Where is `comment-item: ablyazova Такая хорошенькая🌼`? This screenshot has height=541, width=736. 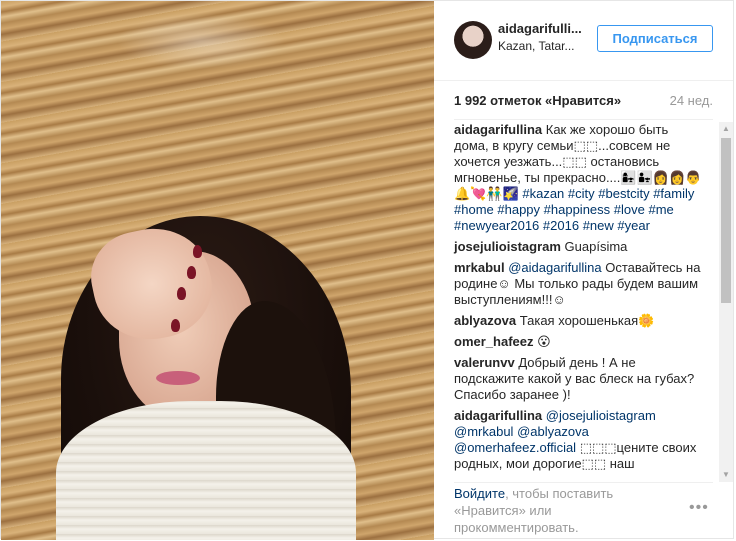 comment-item: ablyazova Такая хорошенькая🌼 is located at coordinates (570, 321).